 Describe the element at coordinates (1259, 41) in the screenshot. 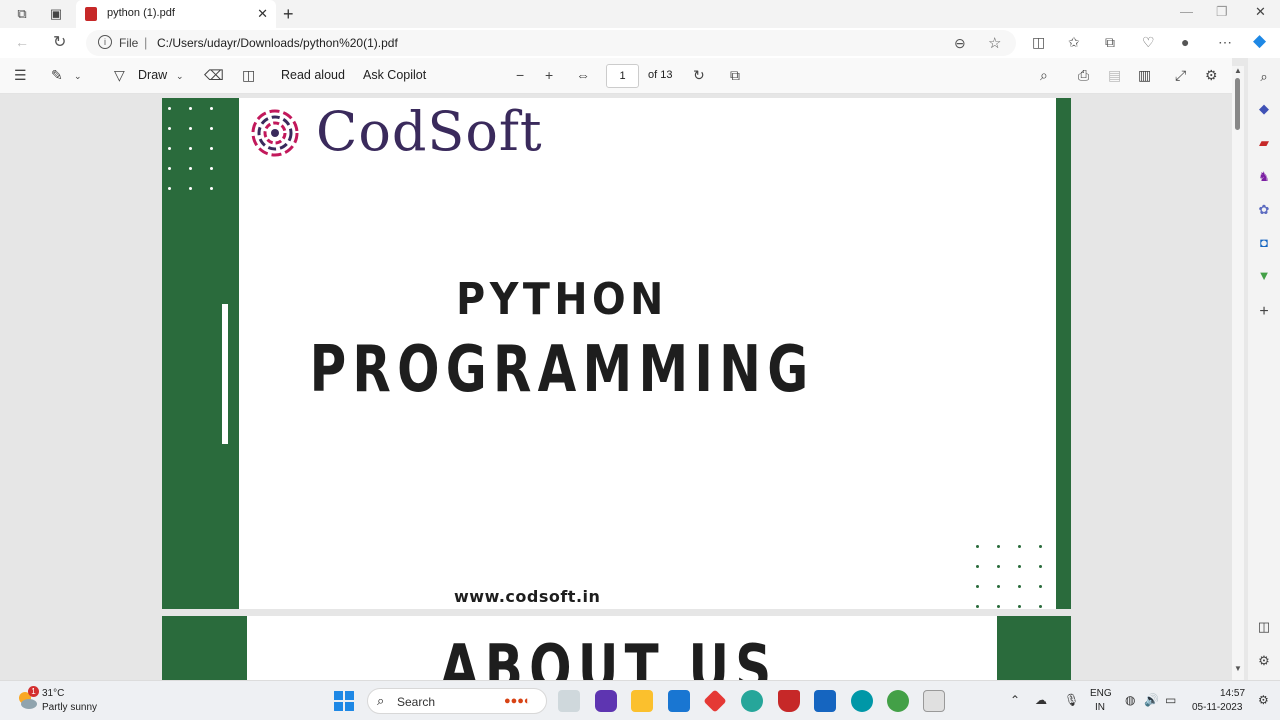

I see `copilot-icon: ◆` at that location.